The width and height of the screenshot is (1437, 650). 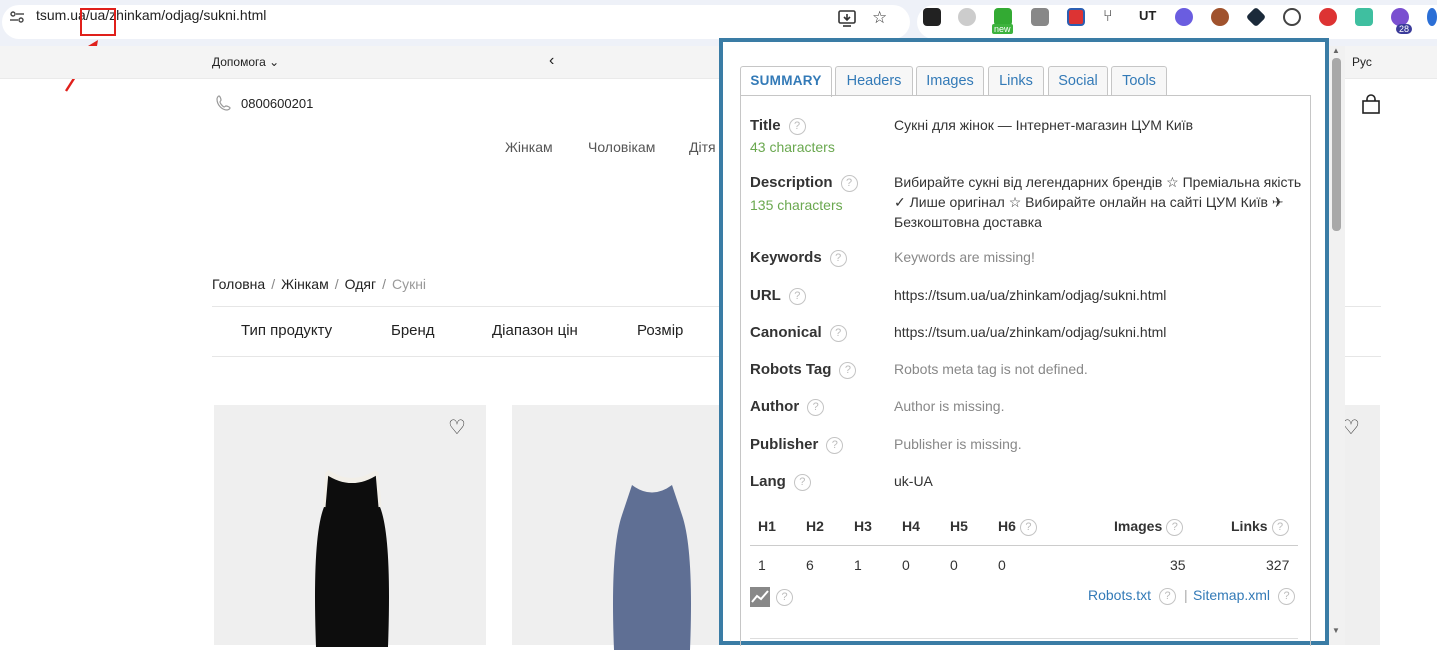 I want to click on phone-number: 0800600201, so click(x=277, y=103).